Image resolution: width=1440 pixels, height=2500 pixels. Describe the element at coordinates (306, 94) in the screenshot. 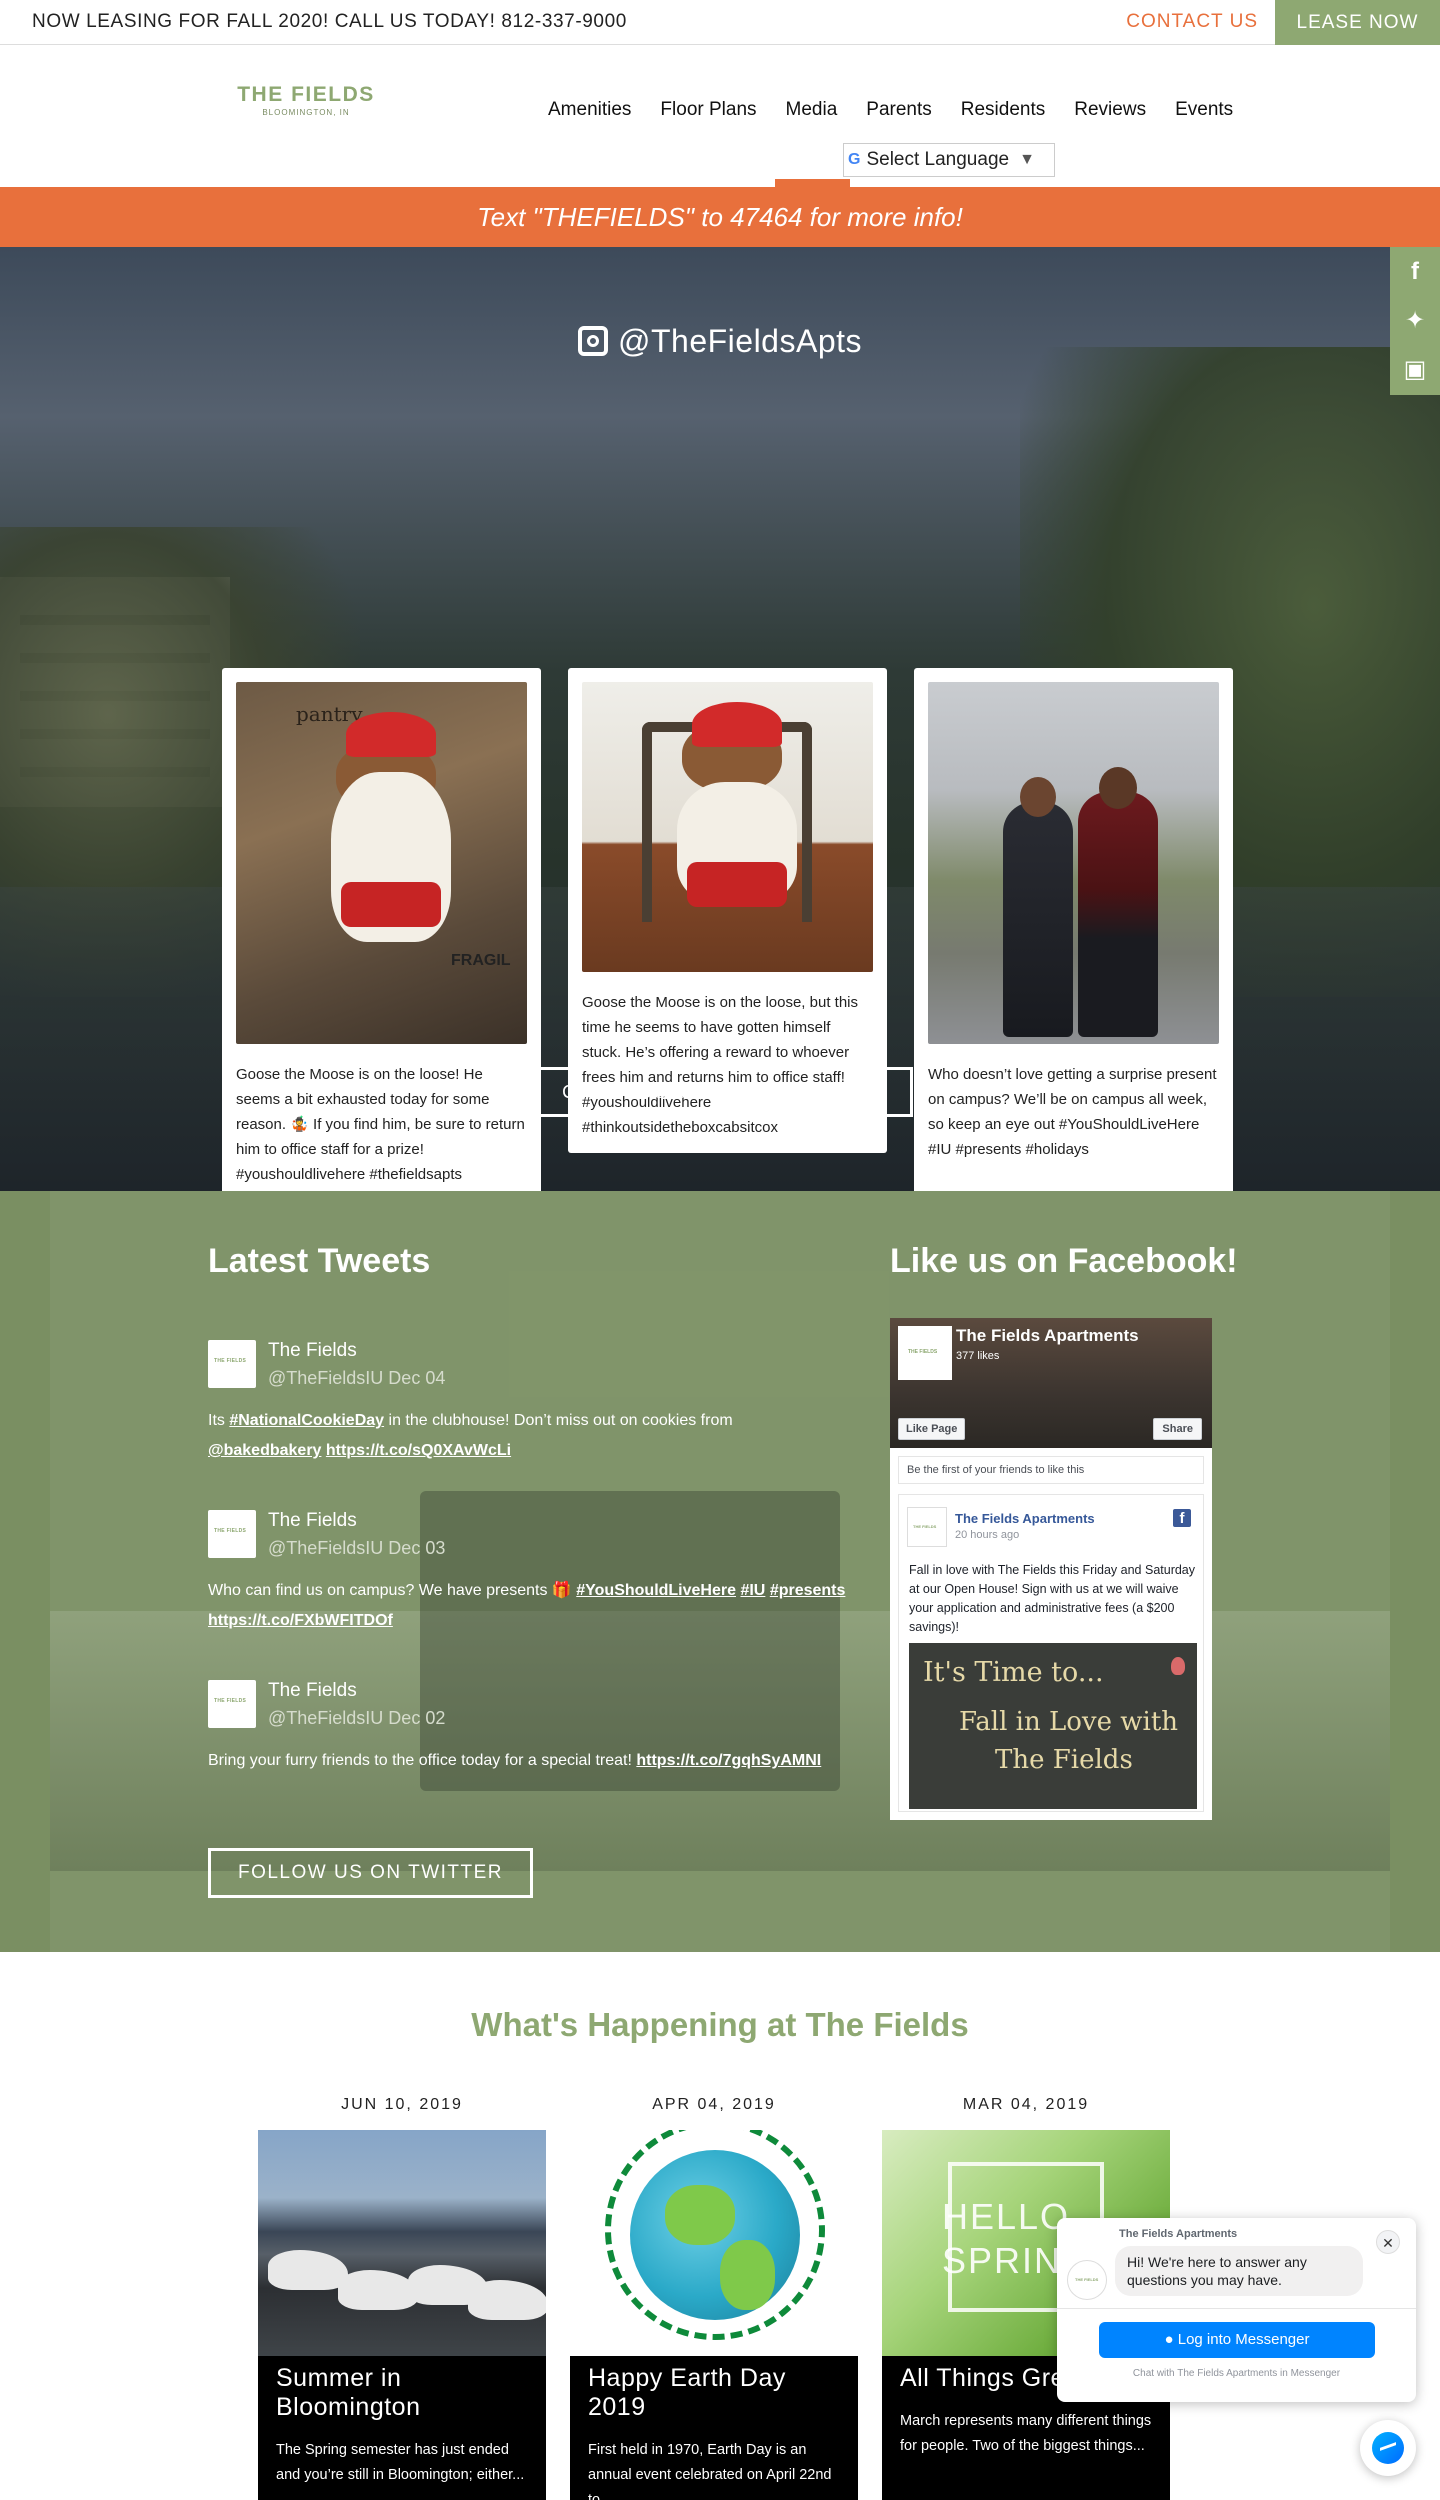

I see `logo-name: THE FIELDS` at that location.